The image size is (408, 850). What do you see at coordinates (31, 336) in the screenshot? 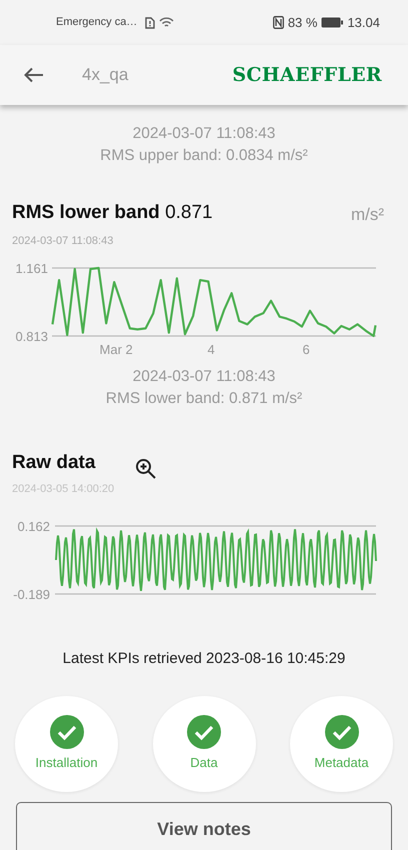
I see `axis-label: 0.813` at bounding box center [31, 336].